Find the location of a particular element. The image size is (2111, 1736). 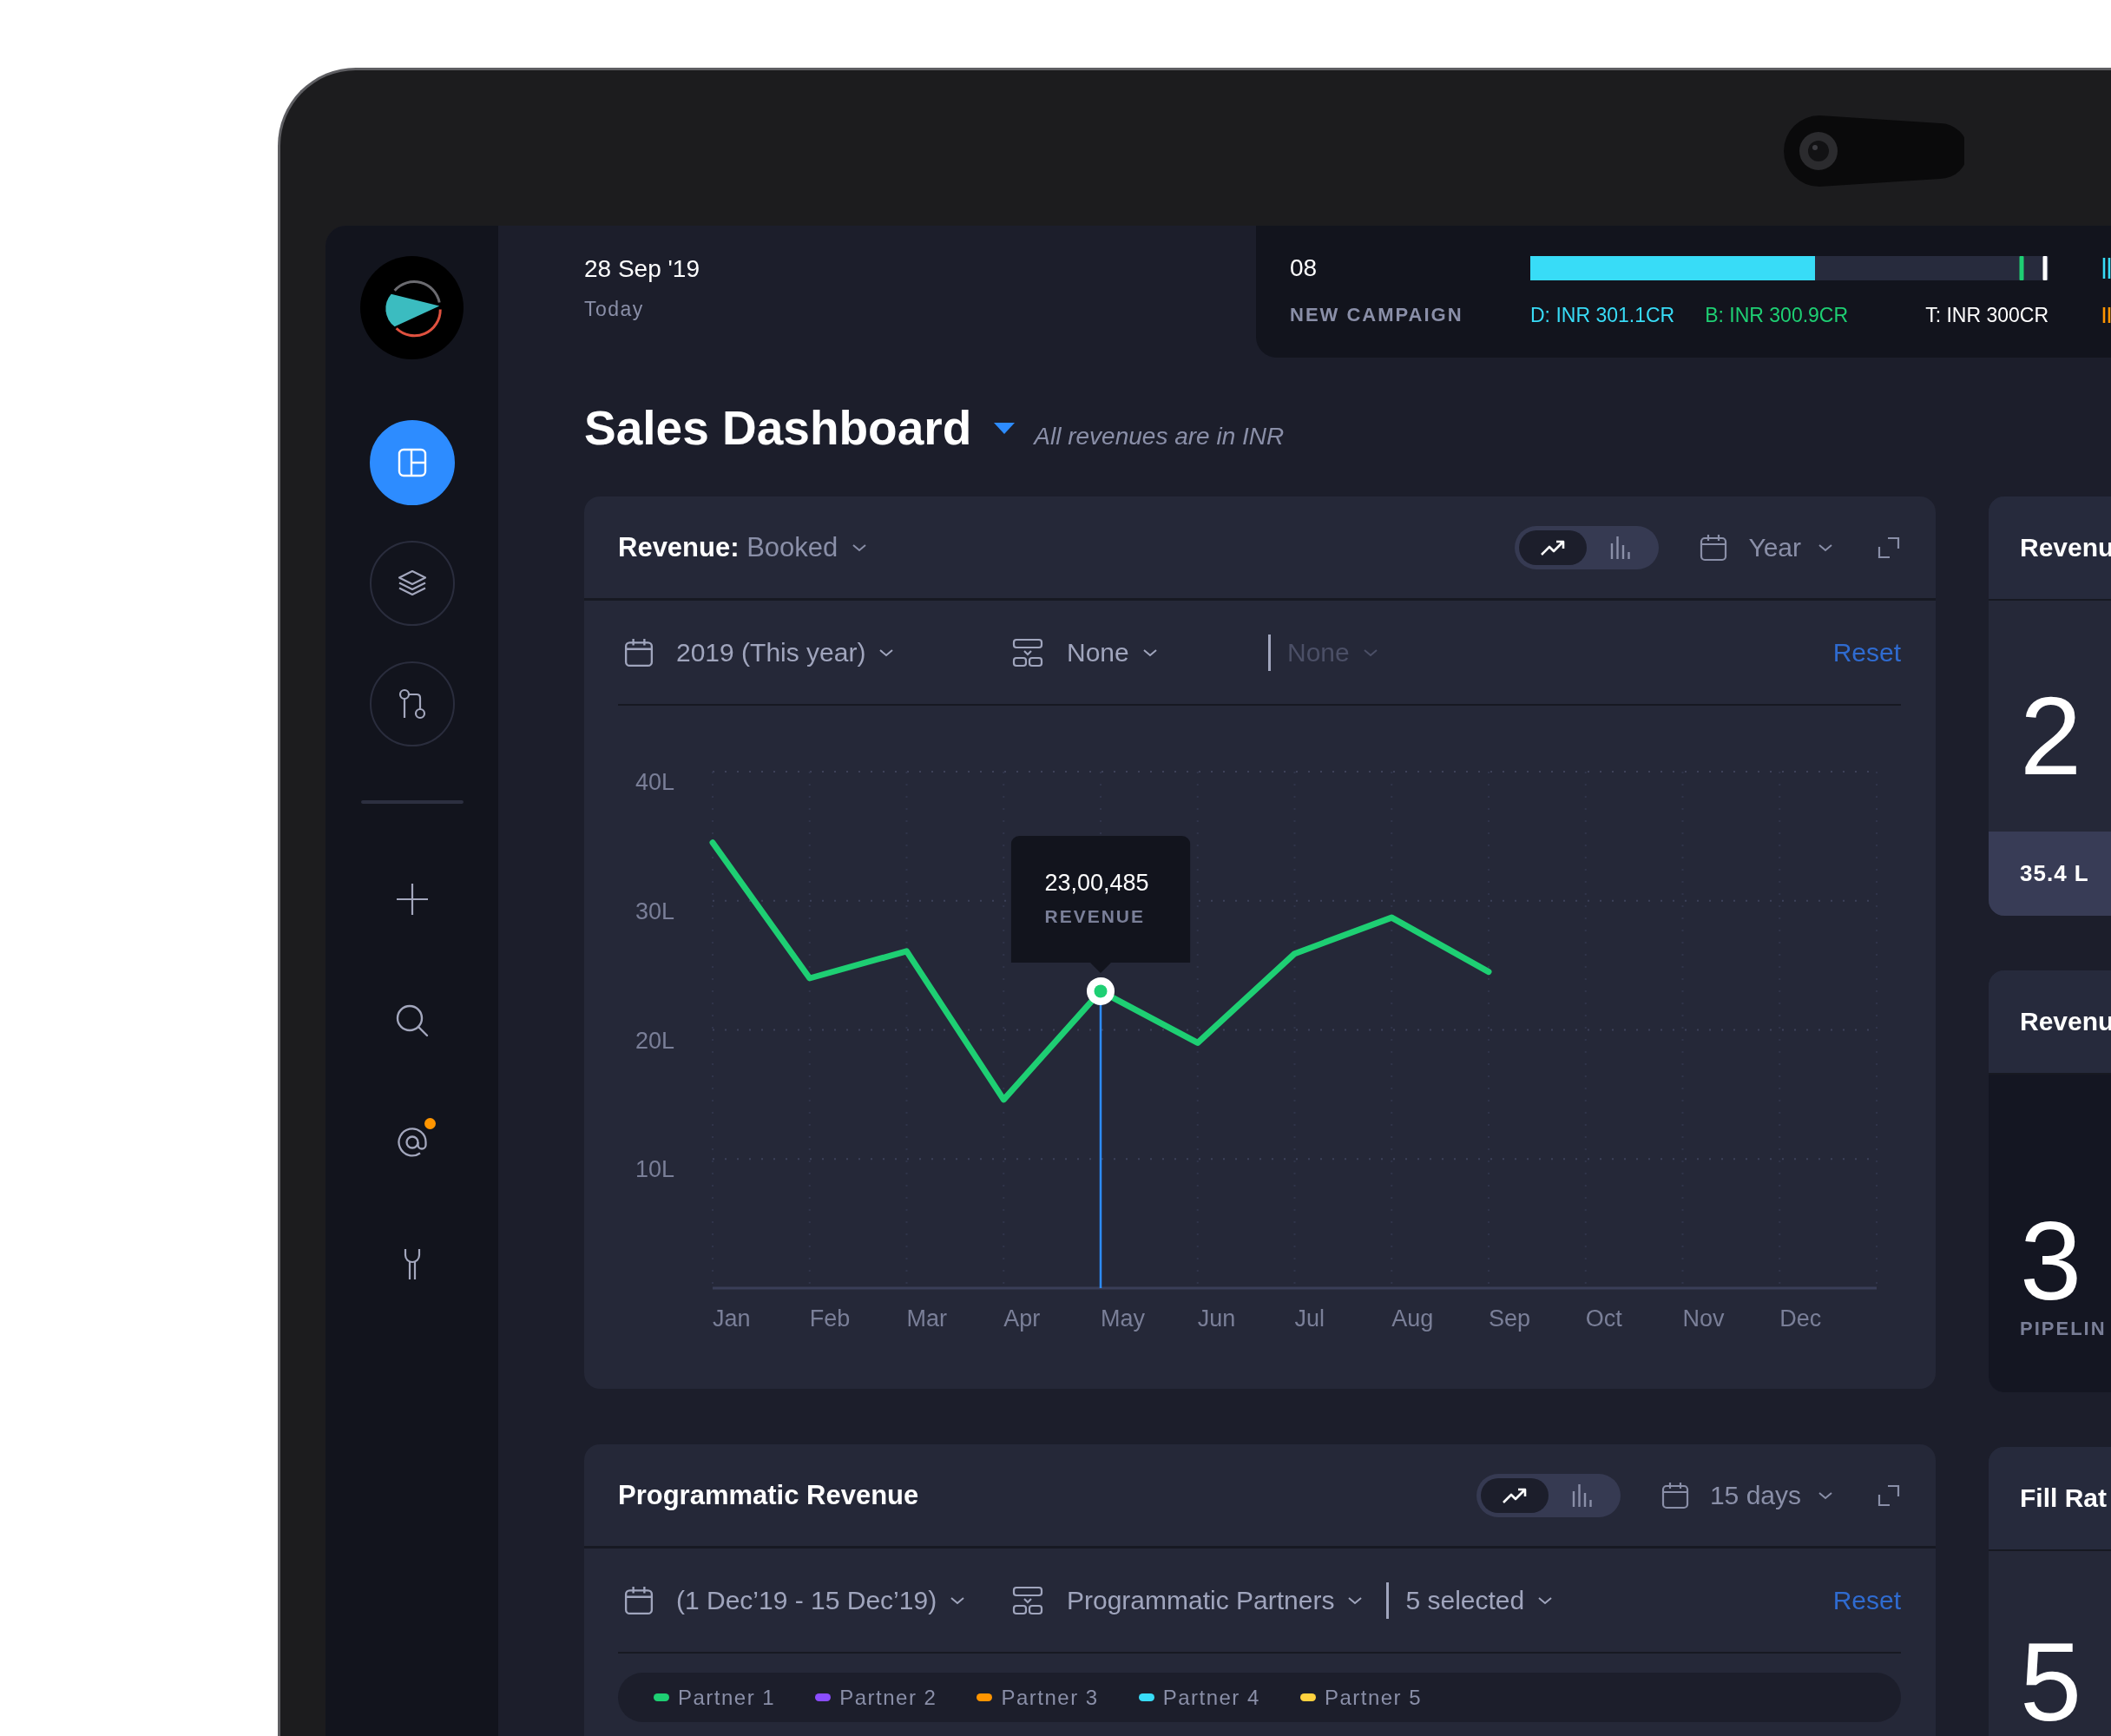

campaign-figure: T: INR 300CR is located at coordinates (1987, 315).